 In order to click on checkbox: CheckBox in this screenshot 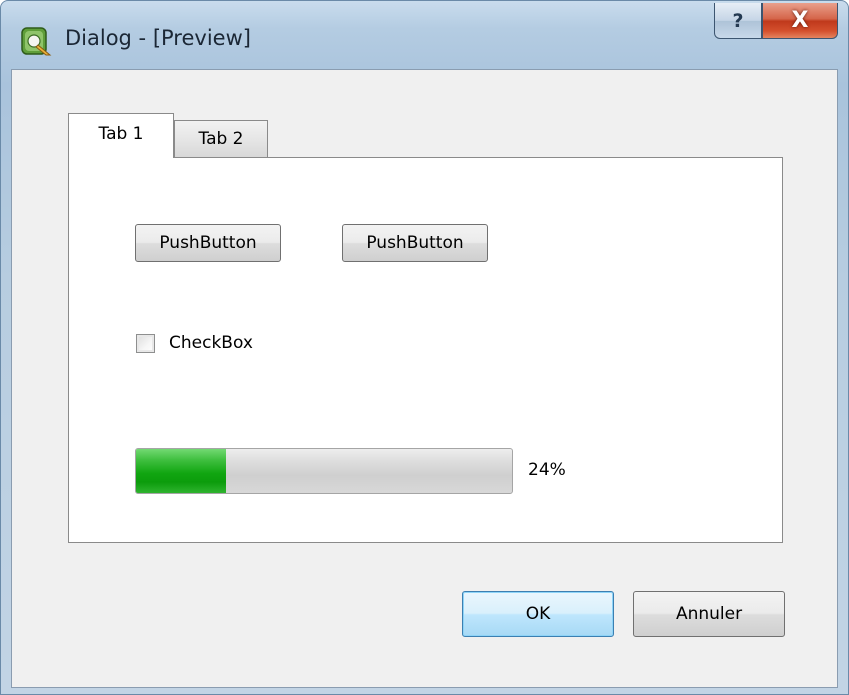, I will do `click(194, 343)`.